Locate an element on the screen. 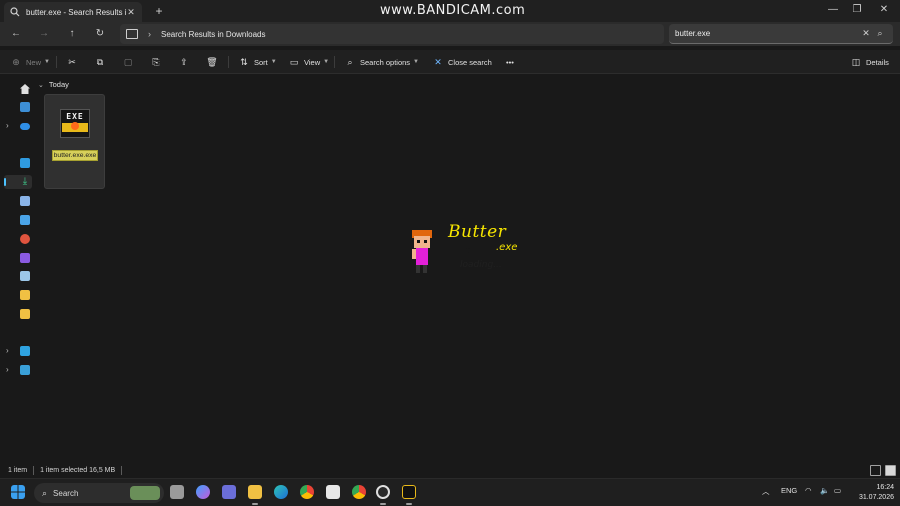 Image resolution: width=900 pixels, height=506 pixels. more-icon: ••• is located at coordinates (510, 62).